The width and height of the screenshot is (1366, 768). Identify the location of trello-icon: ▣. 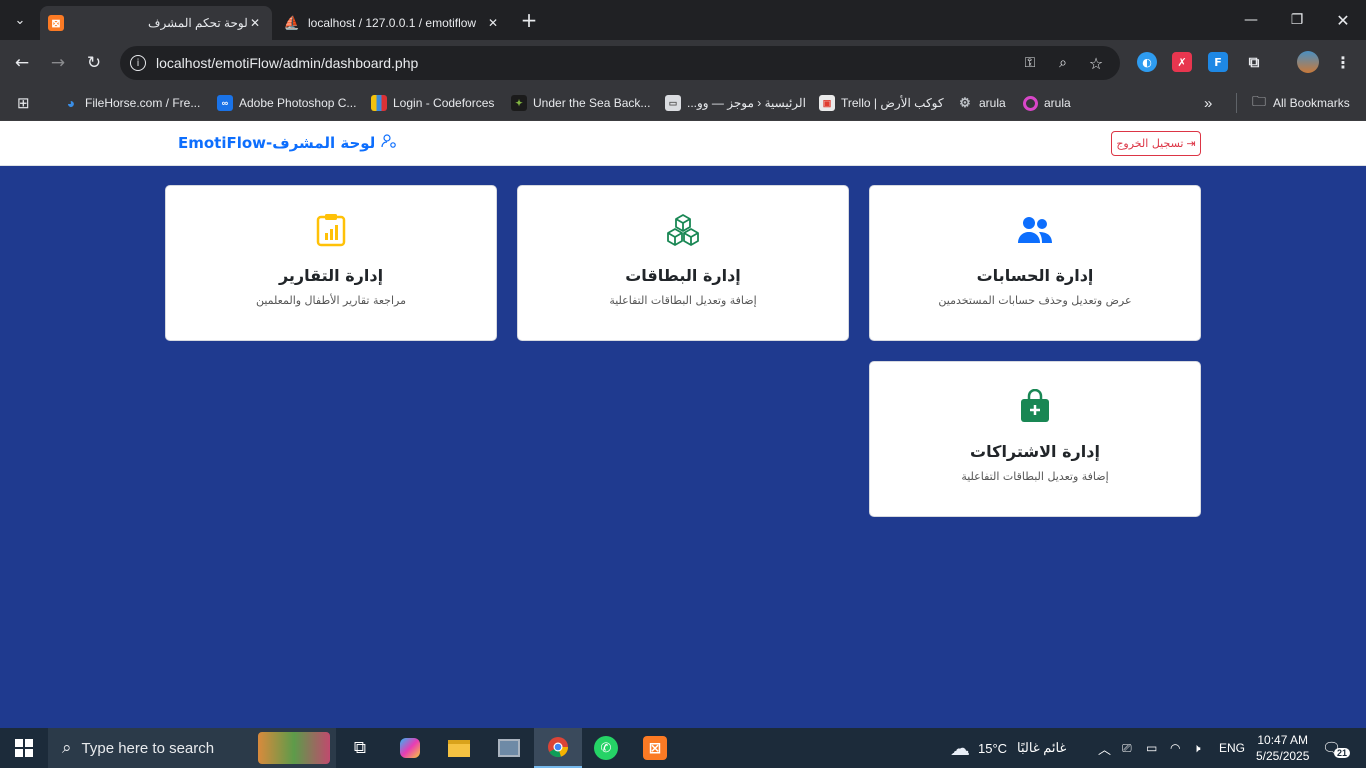
(827, 103).